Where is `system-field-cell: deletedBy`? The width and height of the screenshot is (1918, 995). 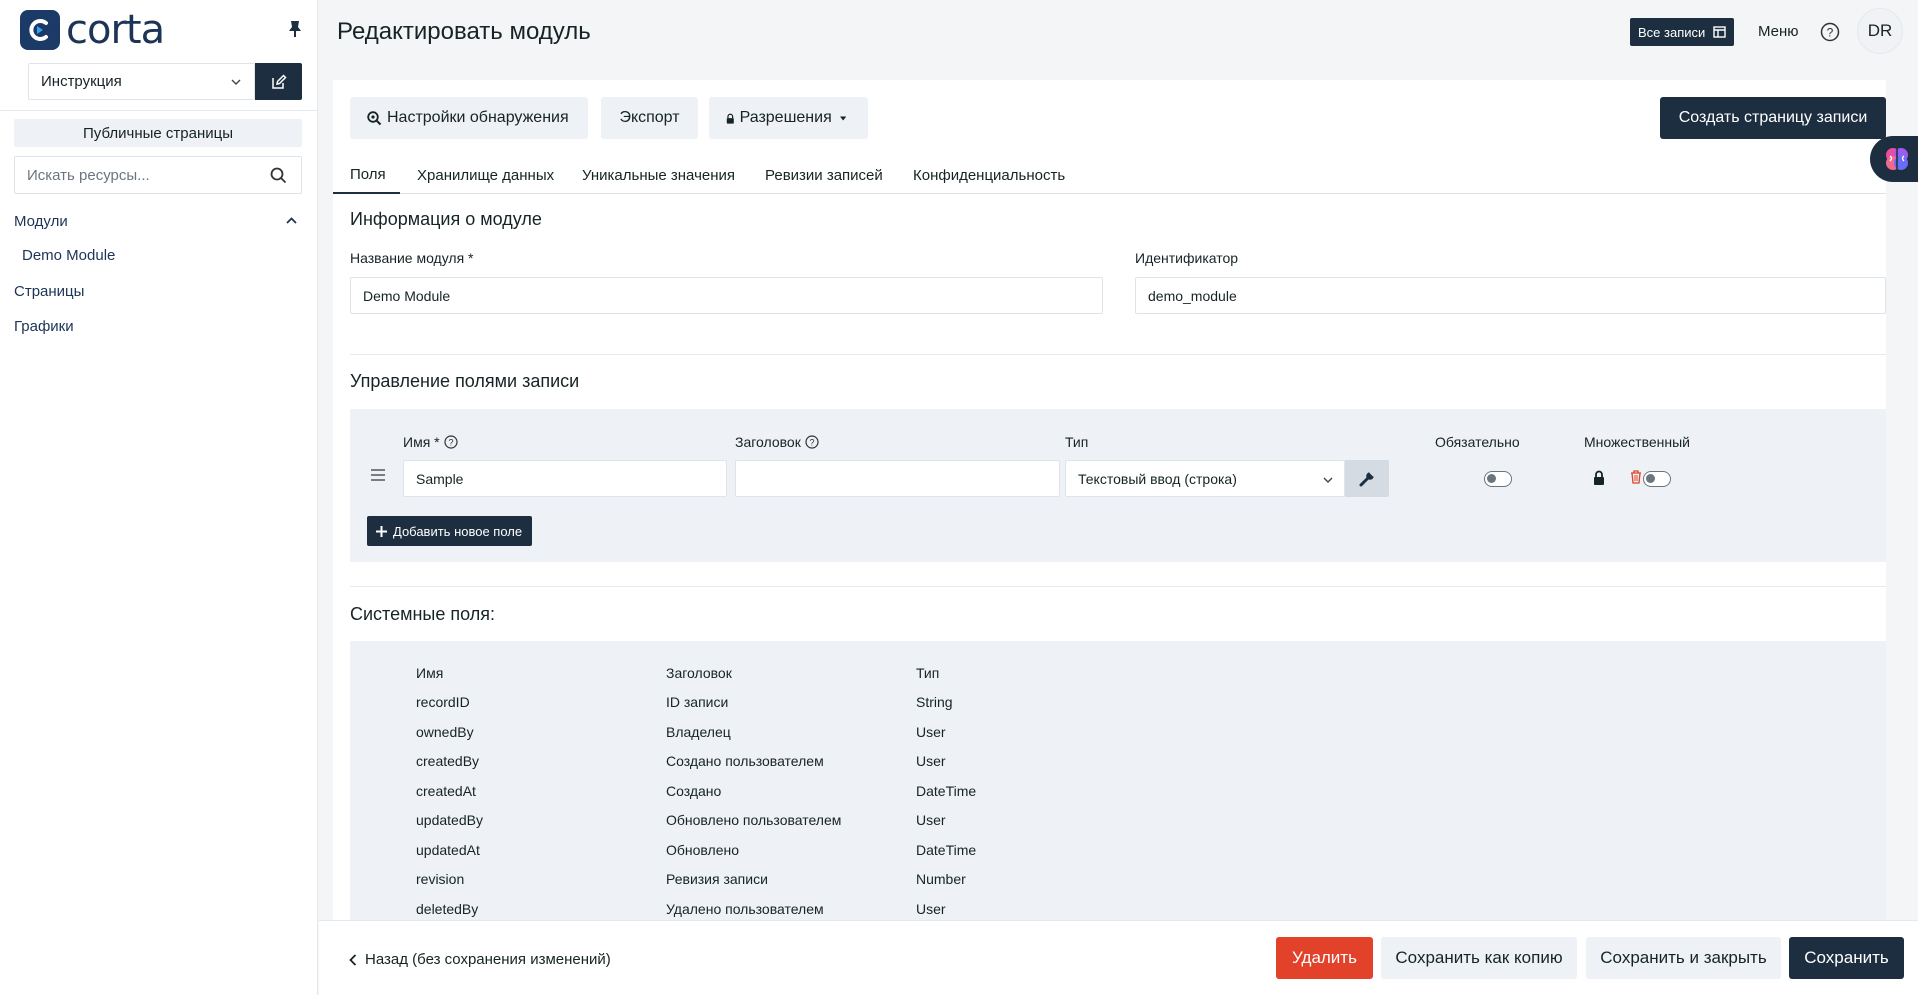
system-field-cell: deletedBy is located at coordinates (447, 908).